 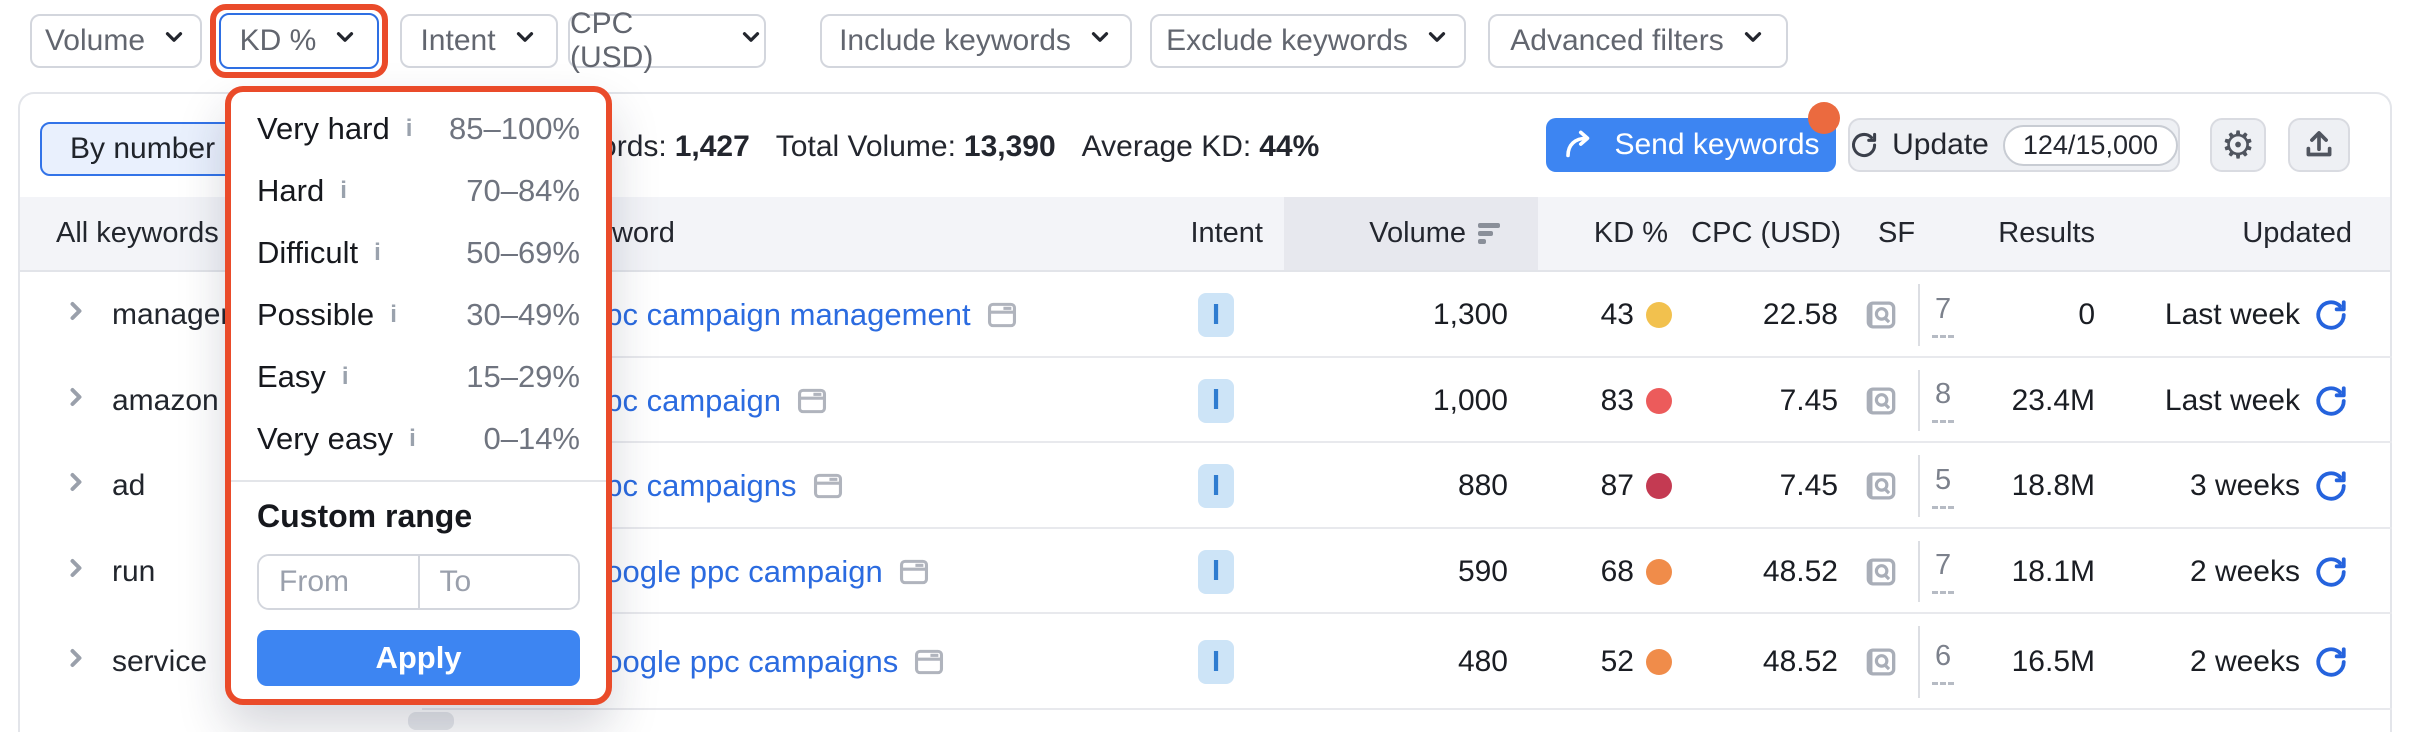 I want to click on filter-include-keywords-button: Include keywords, so click(x=976, y=41).